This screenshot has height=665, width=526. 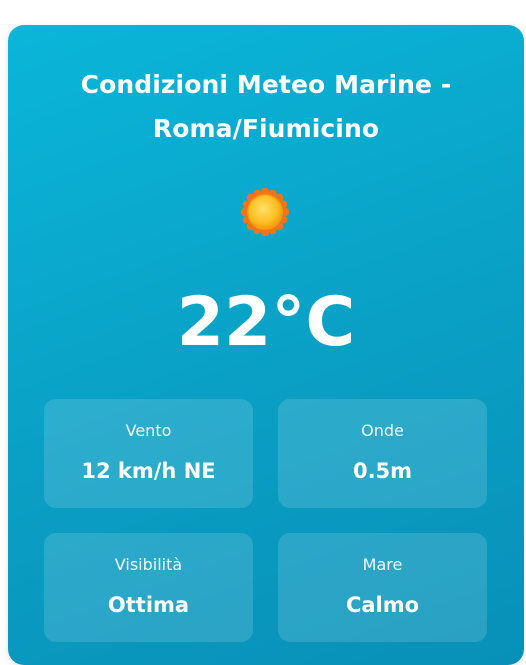 I want to click on title-line-location-prefix: Condizioni Meteo Marine -, so click(x=266, y=84).